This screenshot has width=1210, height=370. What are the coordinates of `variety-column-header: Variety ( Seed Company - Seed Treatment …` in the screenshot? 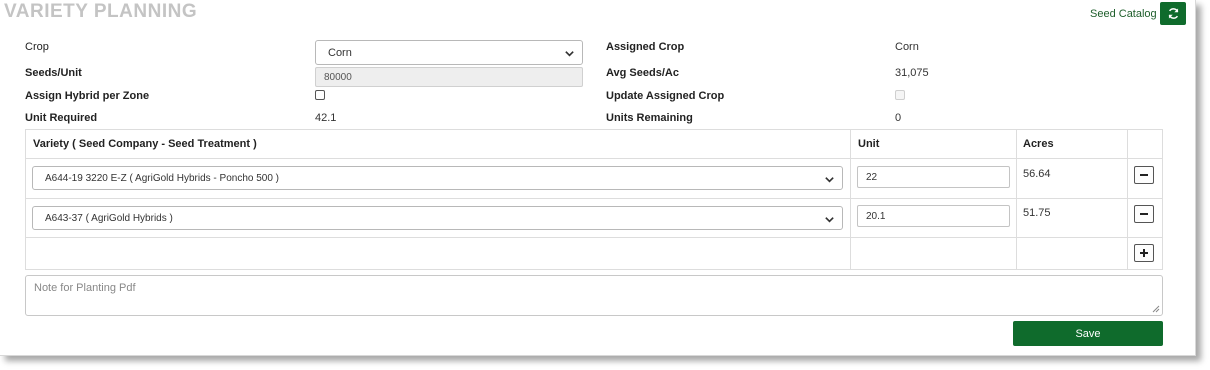 It's located at (145, 144).